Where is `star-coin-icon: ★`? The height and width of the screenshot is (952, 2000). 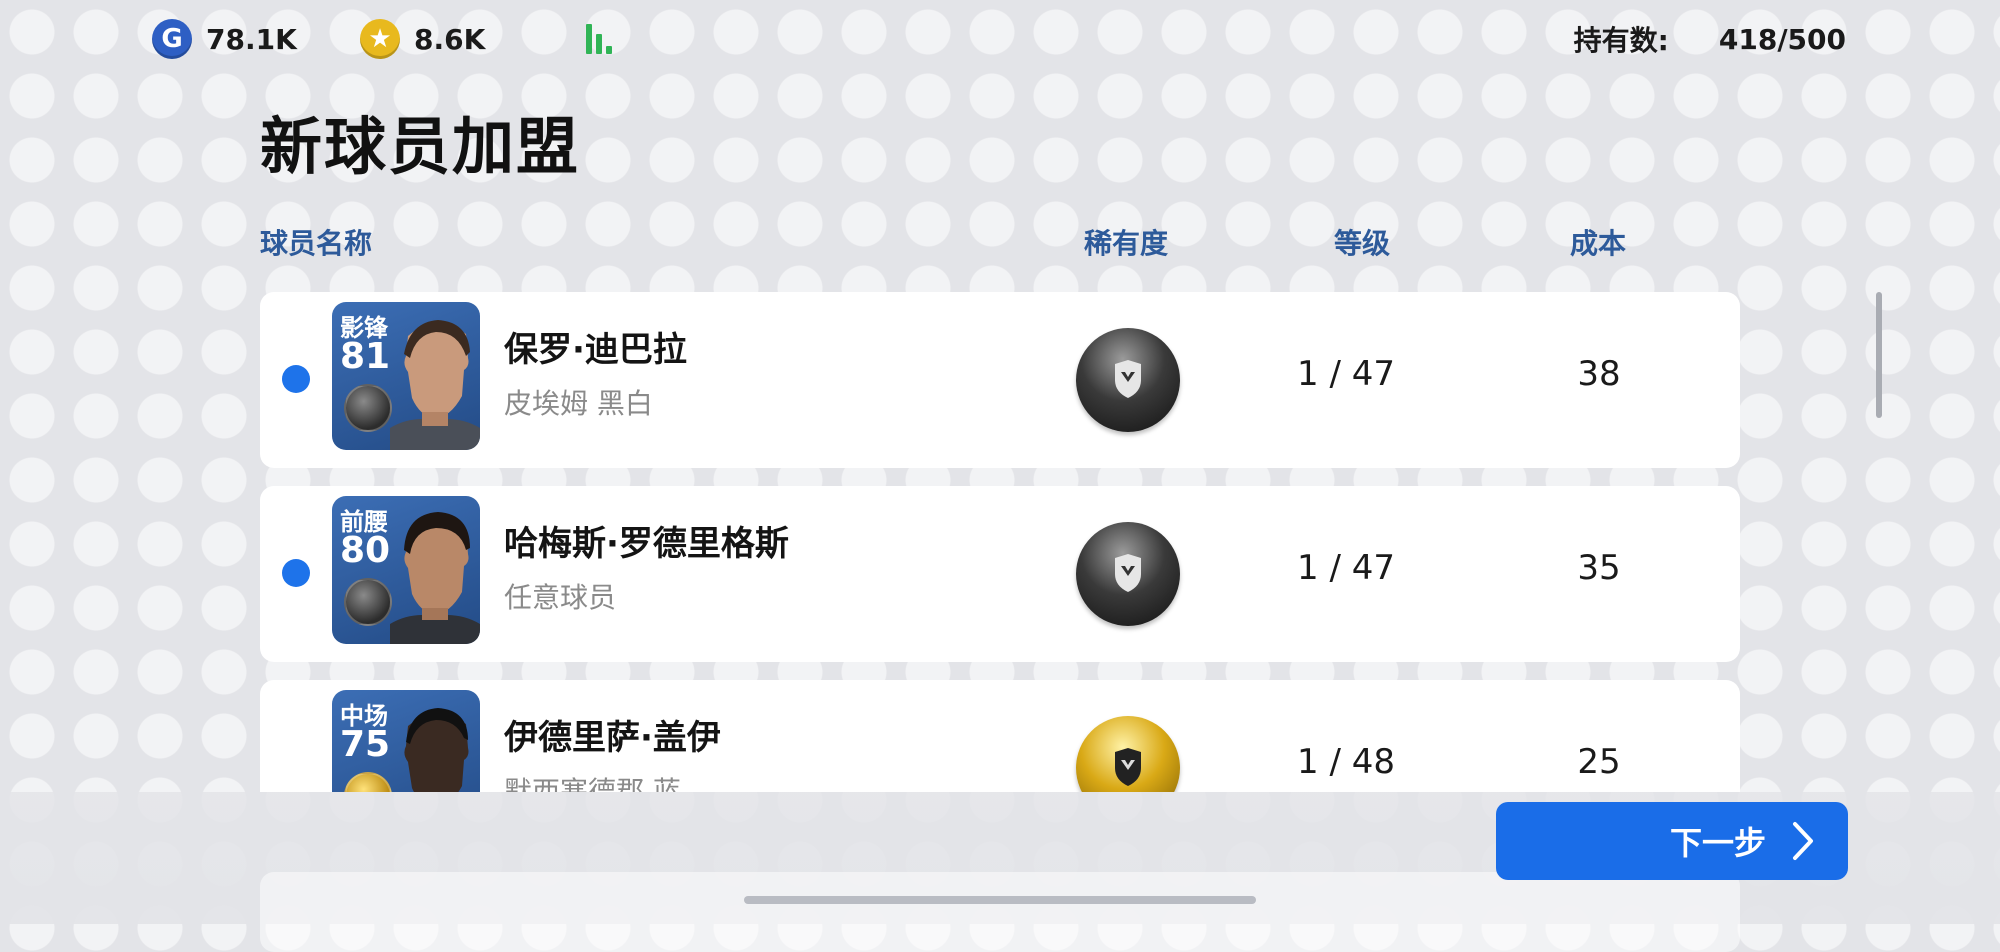 star-coin-icon: ★ is located at coordinates (380, 39).